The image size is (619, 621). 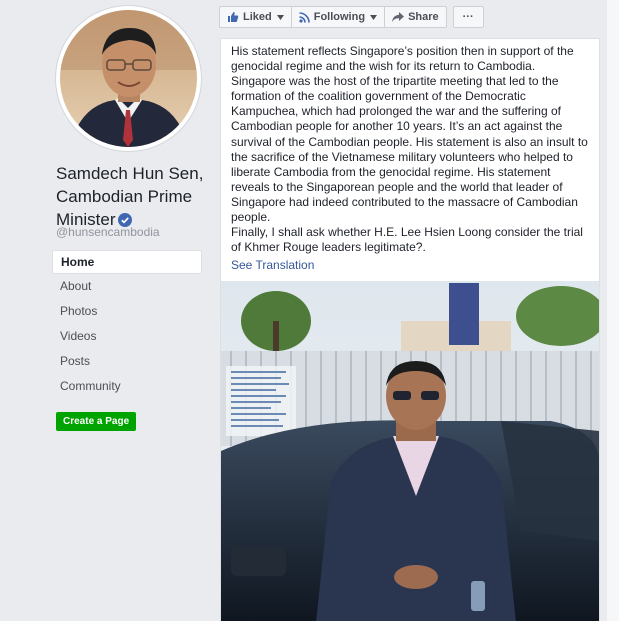 What do you see at coordinates (233, 17) in the screenshot?
I see `thumbs-up-icon` at bounding box center [233, 17].